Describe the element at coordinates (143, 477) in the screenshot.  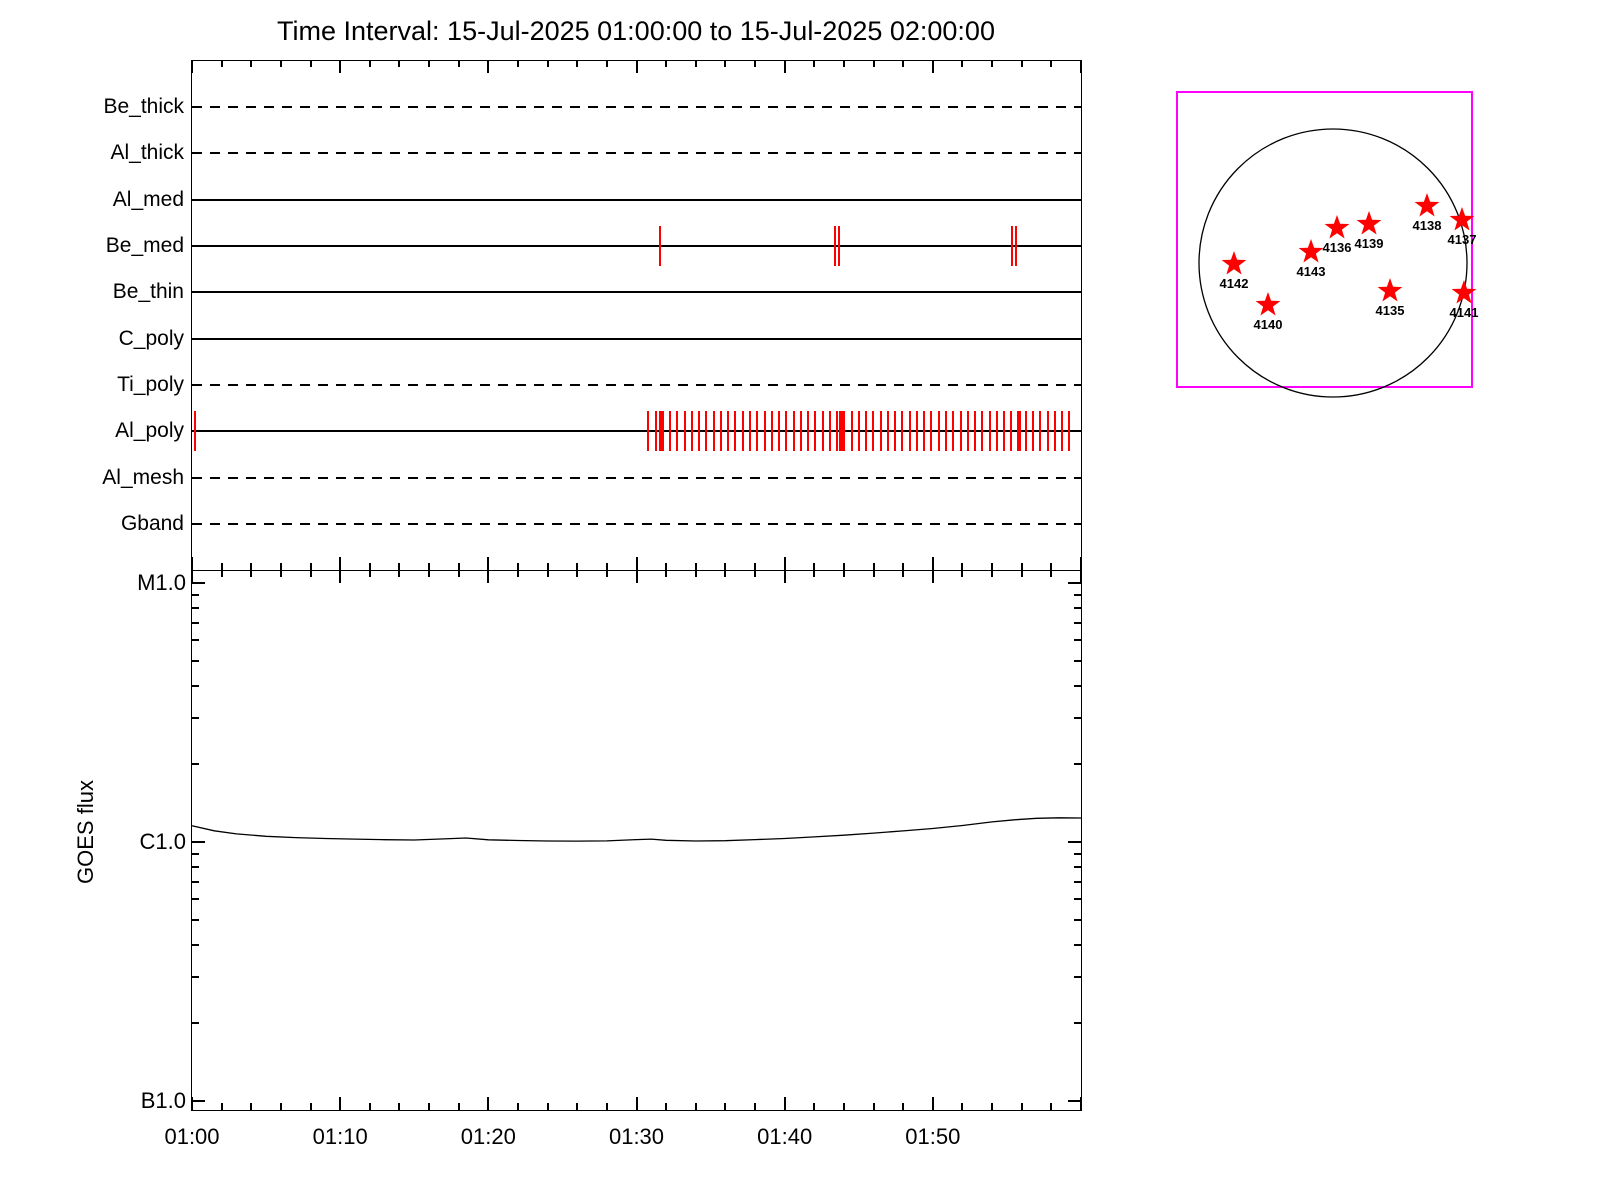
I see `filter-label-Al_mesh: Al_mesh` at that location.